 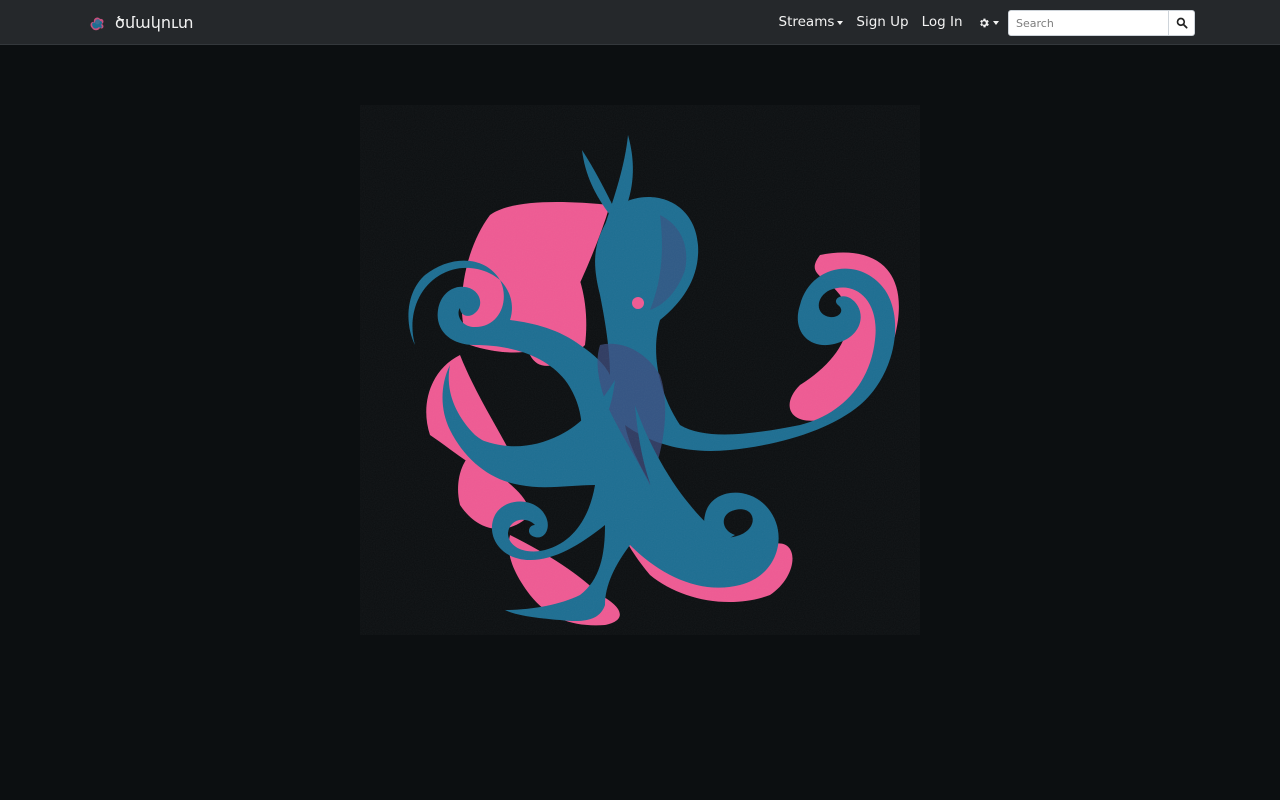 I want to click on search-input, so click(x=1088, y=23).